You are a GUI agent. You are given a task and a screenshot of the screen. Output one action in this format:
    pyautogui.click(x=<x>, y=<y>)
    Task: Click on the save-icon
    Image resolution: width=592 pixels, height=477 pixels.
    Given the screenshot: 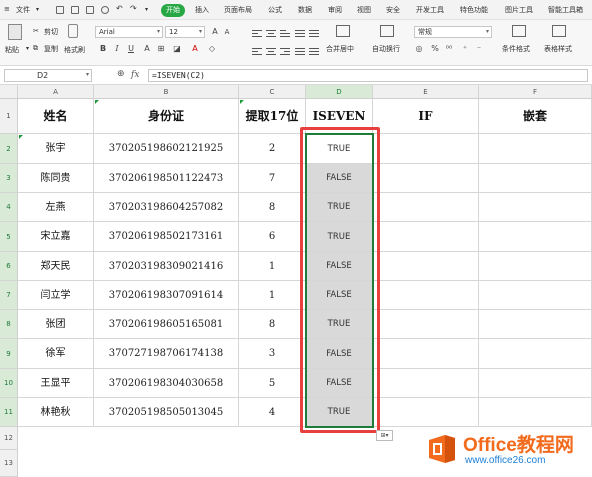 What is the action you would take?
    pyautogui.click(x=60, y=10)
    